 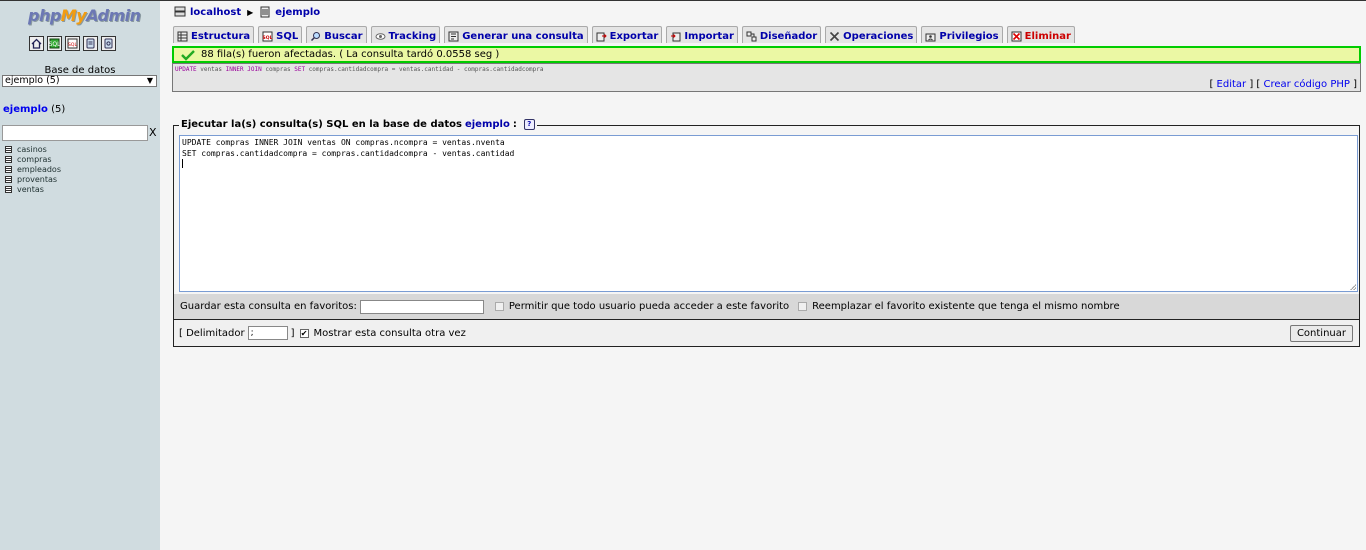 What do you see at coordinates (36, 43) in the screenshot?
I see `home-icon` at bounding box center [36, 43].